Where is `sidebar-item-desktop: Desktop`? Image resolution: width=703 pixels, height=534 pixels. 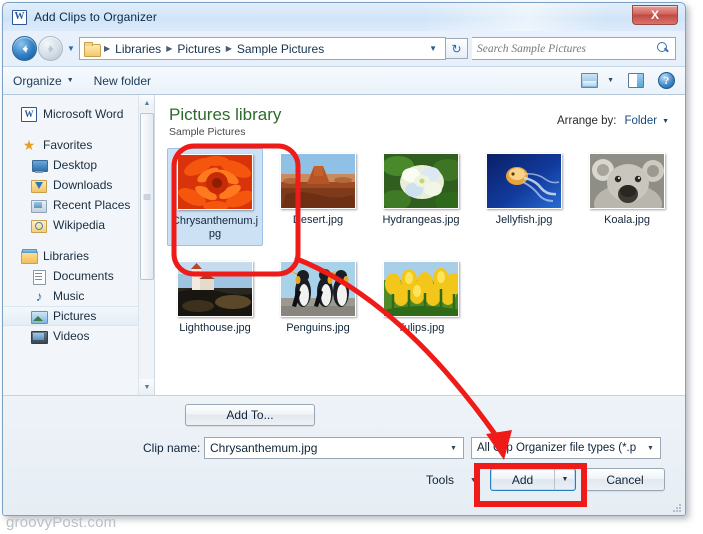 sidebar-item-desktop: Desktop is located at coordinates (70, 165).